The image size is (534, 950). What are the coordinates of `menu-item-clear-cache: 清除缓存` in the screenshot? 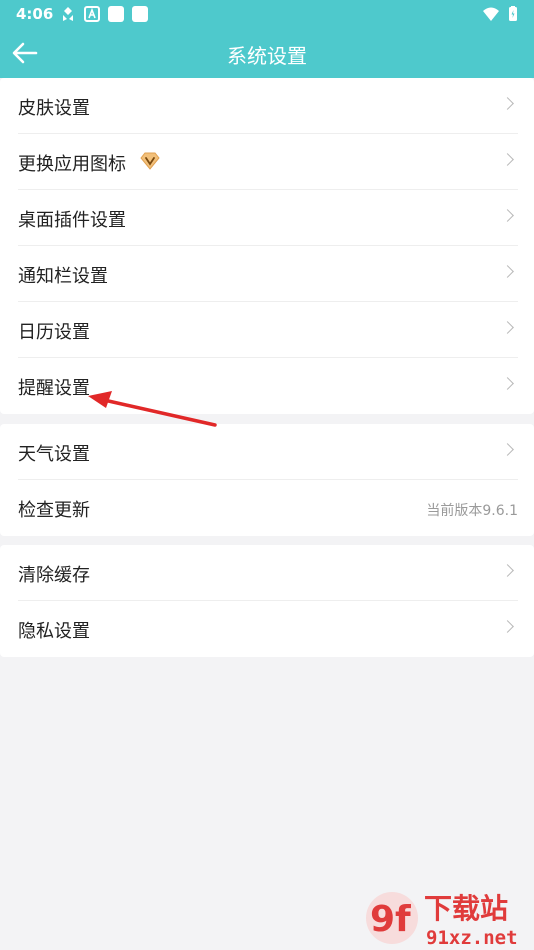 It's located at (268, 573).